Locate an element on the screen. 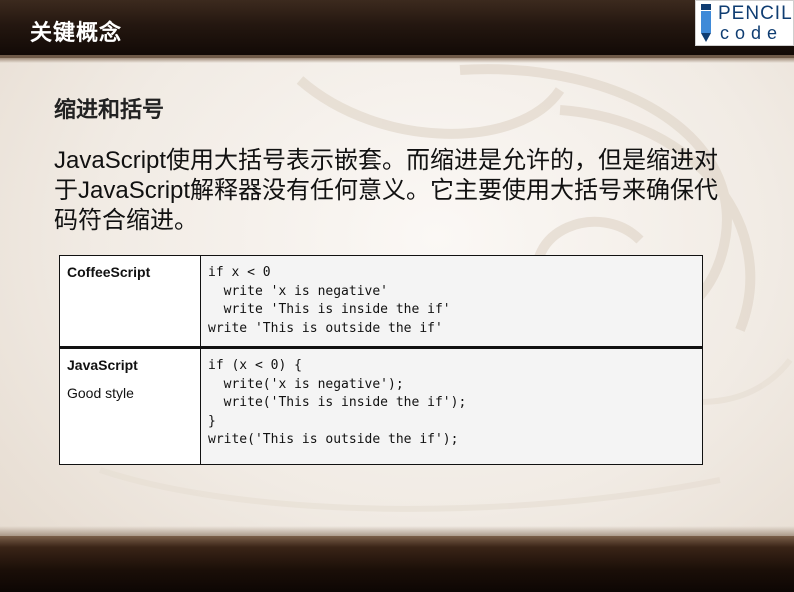  code-line: } is located at coordinates (212, 421).